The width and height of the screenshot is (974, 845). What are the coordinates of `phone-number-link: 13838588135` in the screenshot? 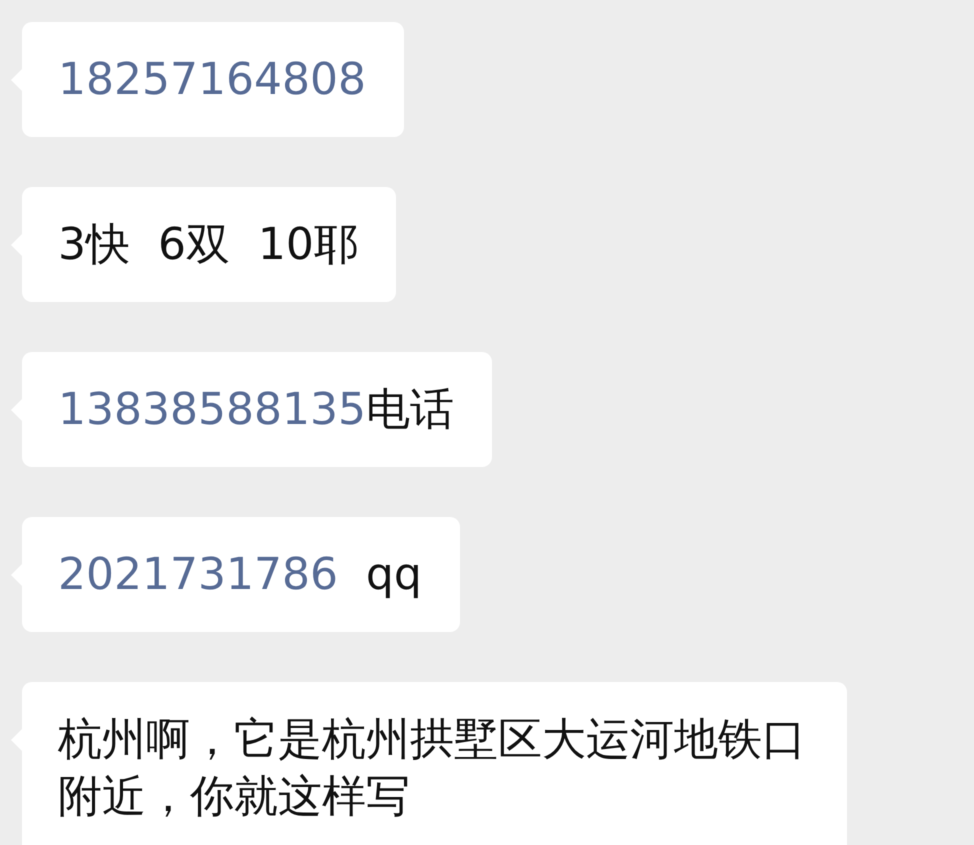 It's located at (212, 409).